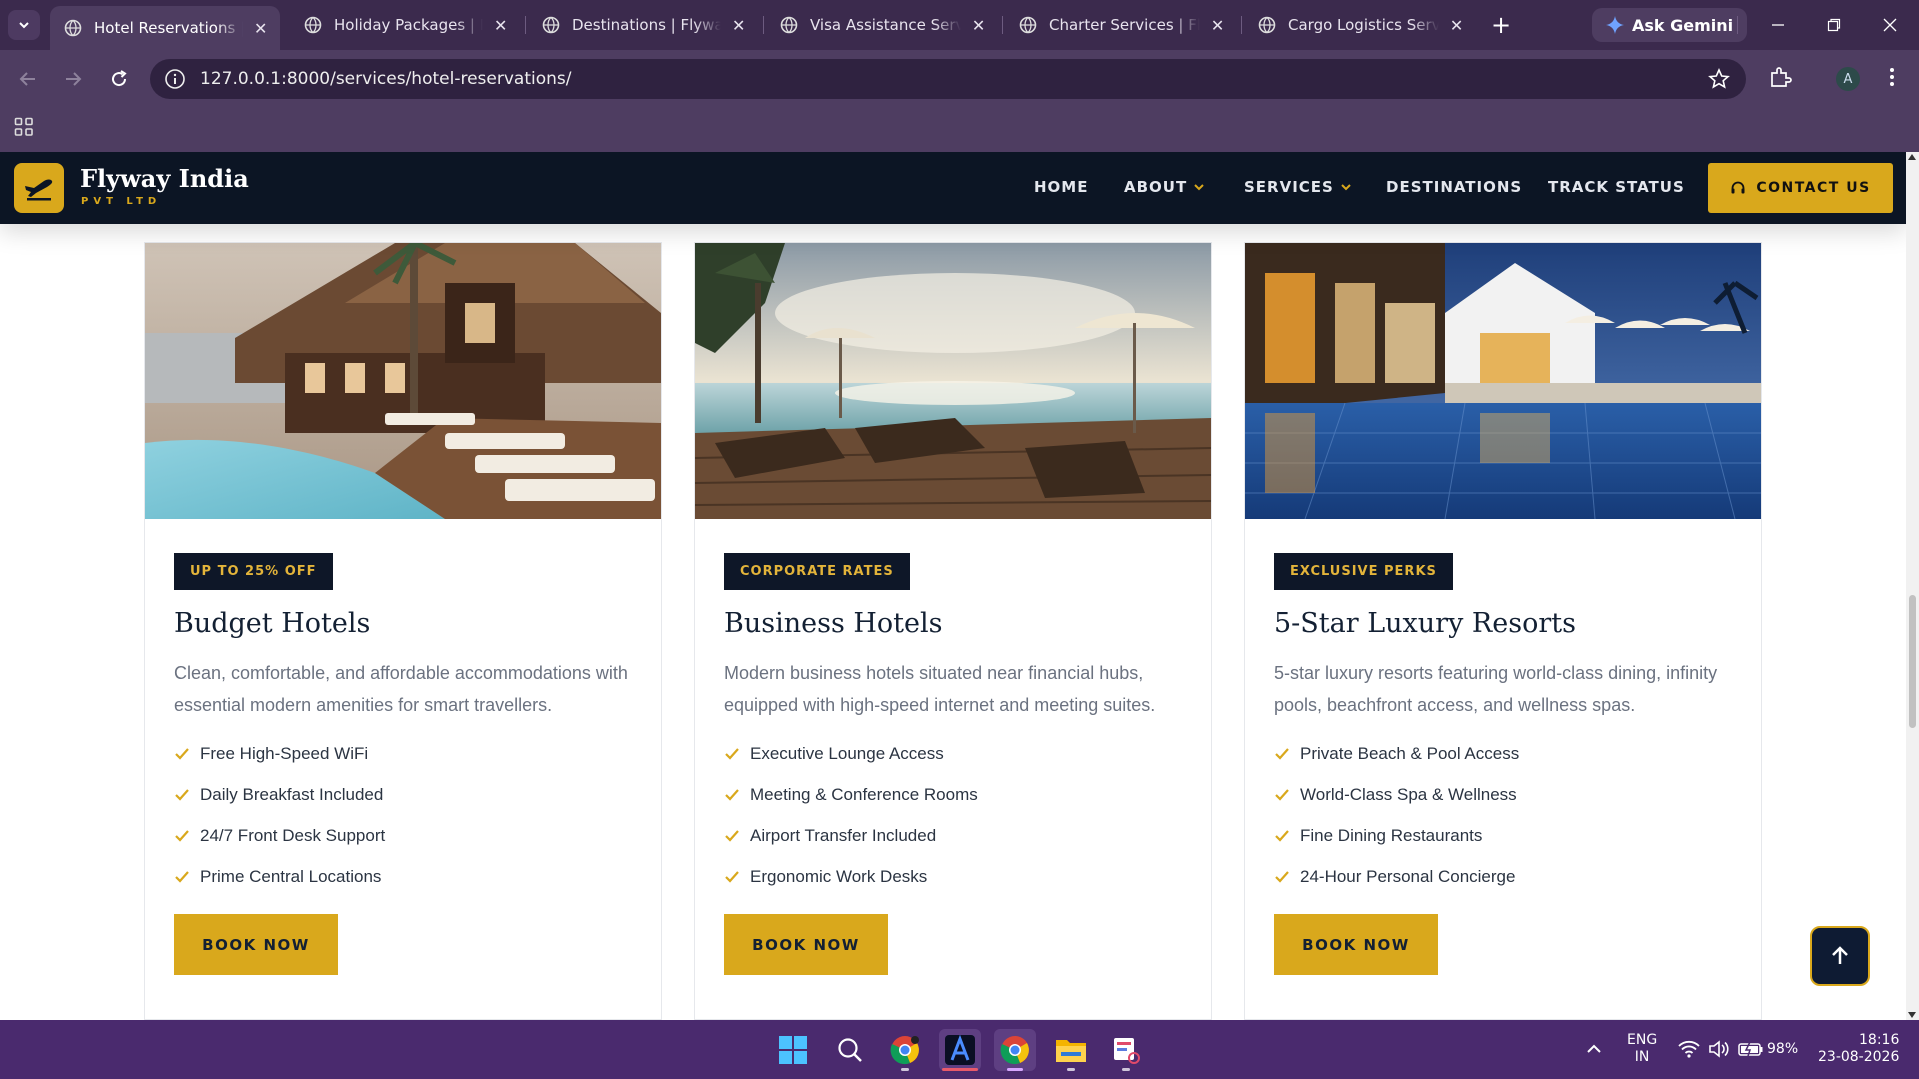  Describe the element at coordinates (279, 794) in the screenshot. I see `list-item: Daily Breakfast Included` at that location.